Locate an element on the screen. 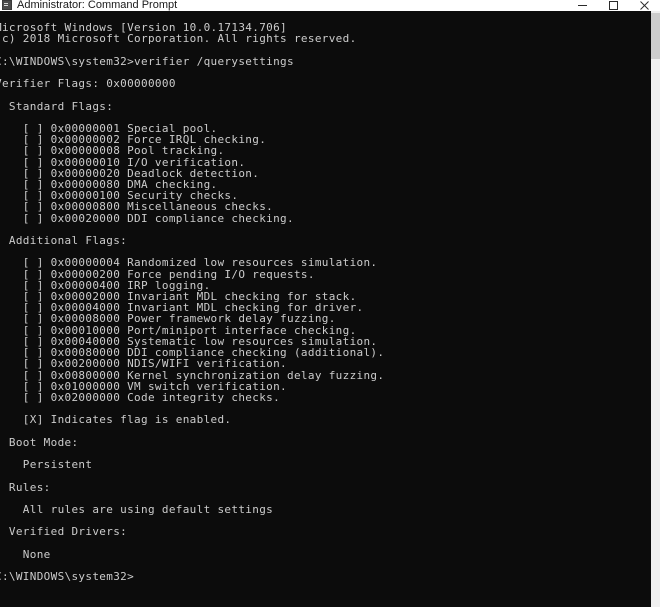 Image resolution: width=660 pixels, height=607 pixels. minimize-icon is located at coordinates (582, 5).